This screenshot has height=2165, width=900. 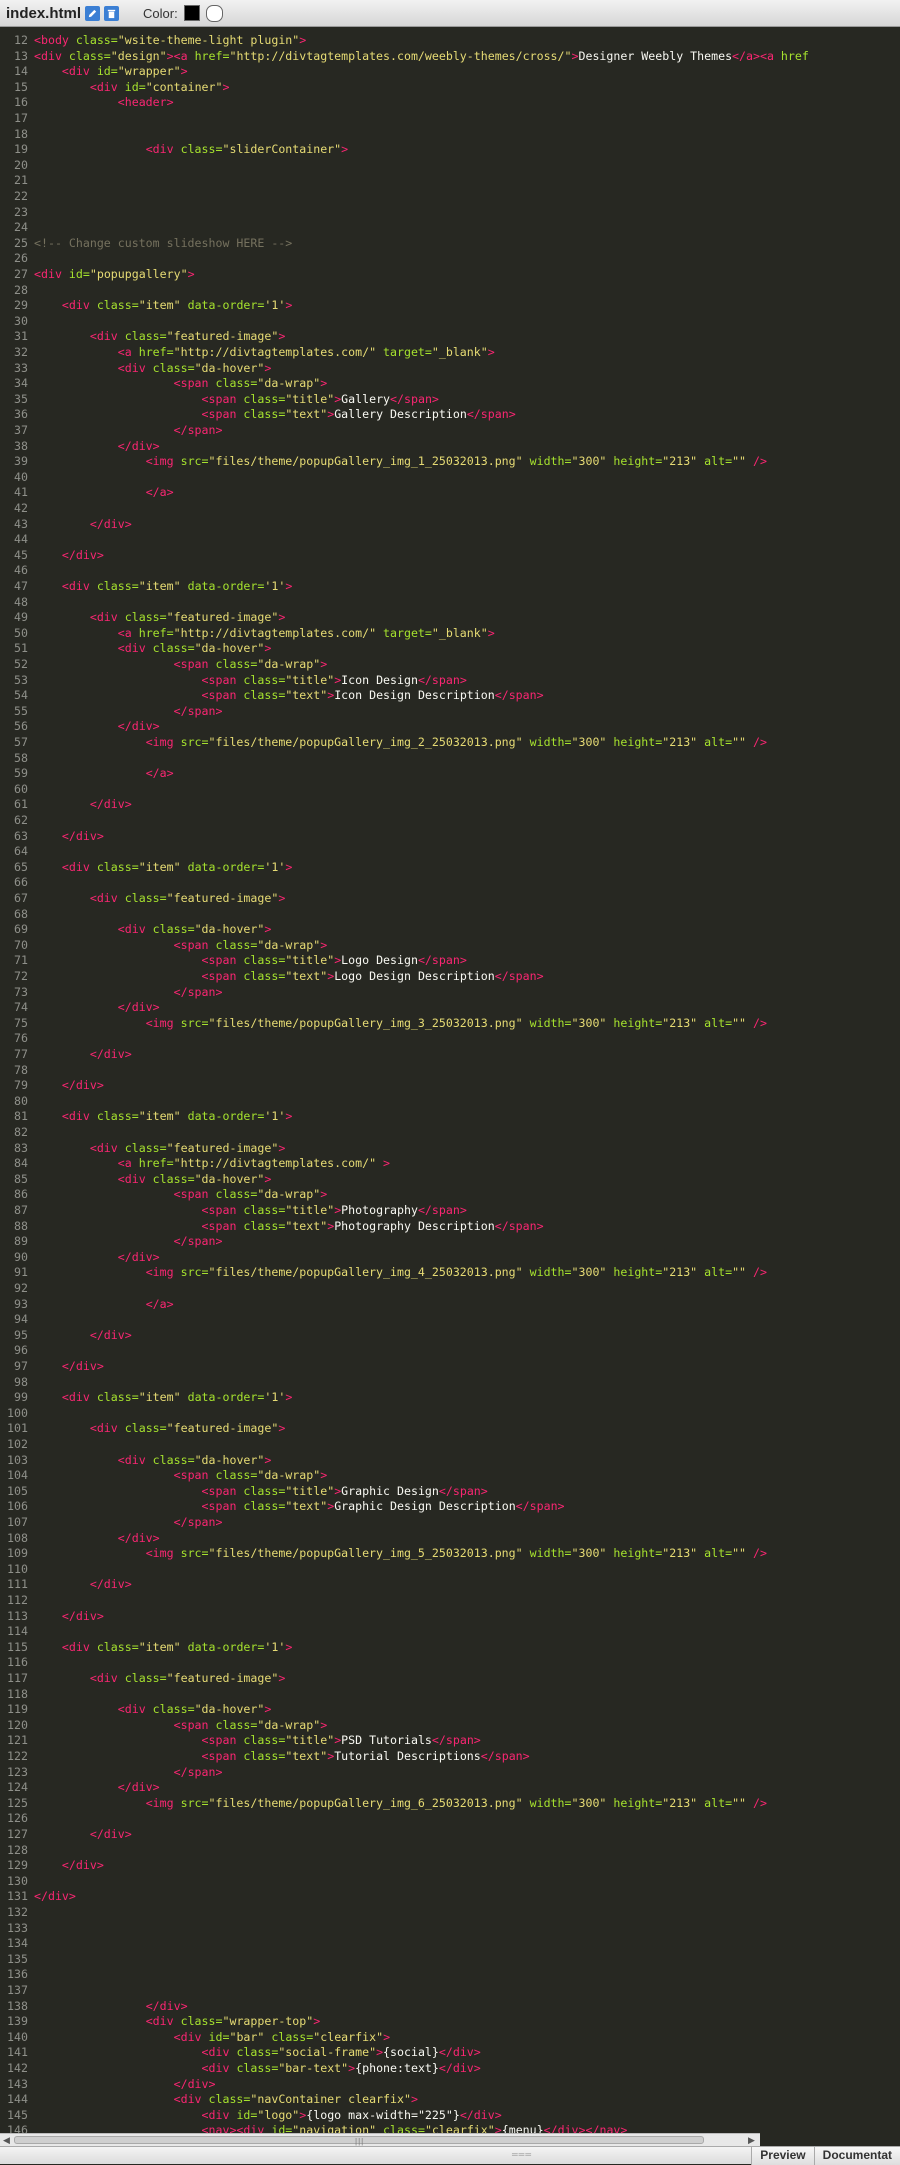 What do you see at coordinates (450, 150) in the screenshot?
I see `code-line: 19 <div class="sliderContainer">` at bounding box center [450, 150].